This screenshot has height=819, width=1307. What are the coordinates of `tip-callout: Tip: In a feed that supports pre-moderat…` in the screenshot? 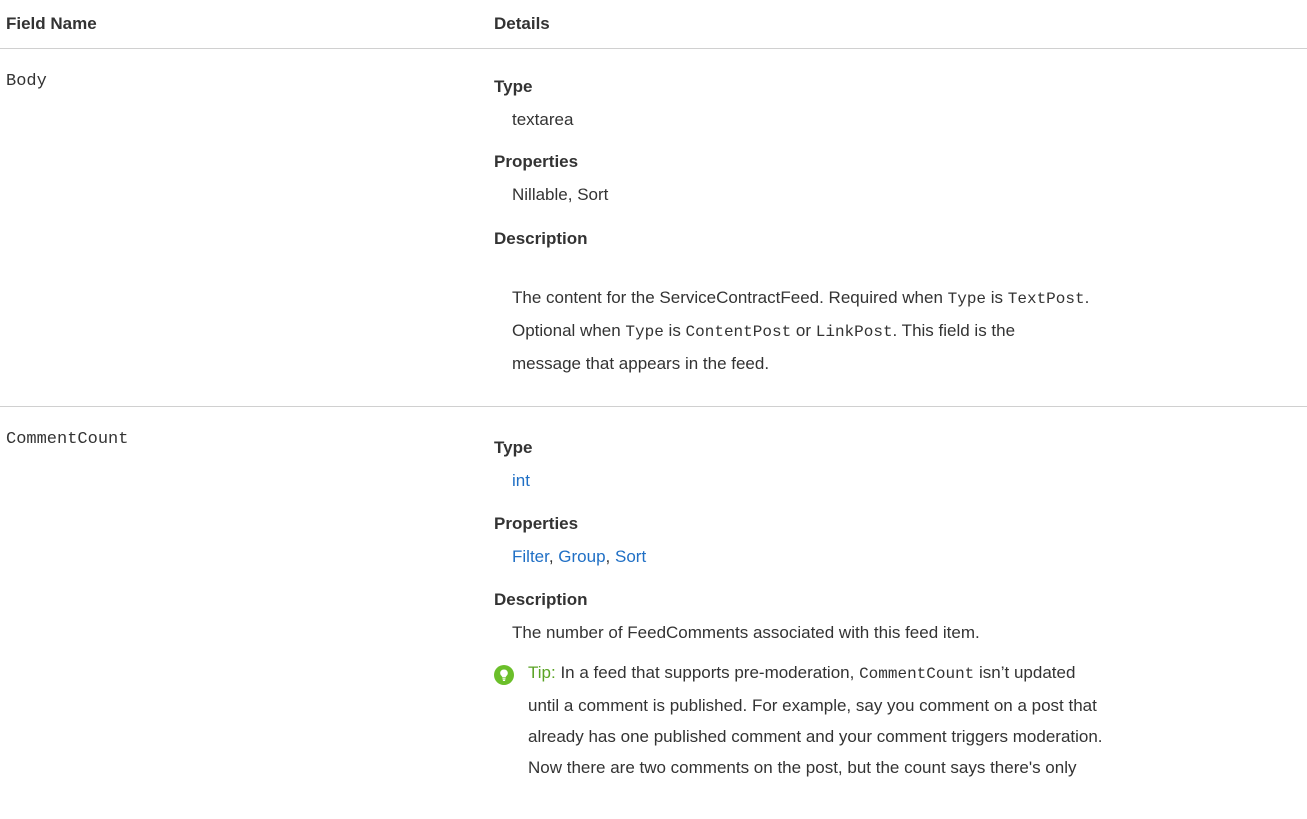 It's located at (815, 720).